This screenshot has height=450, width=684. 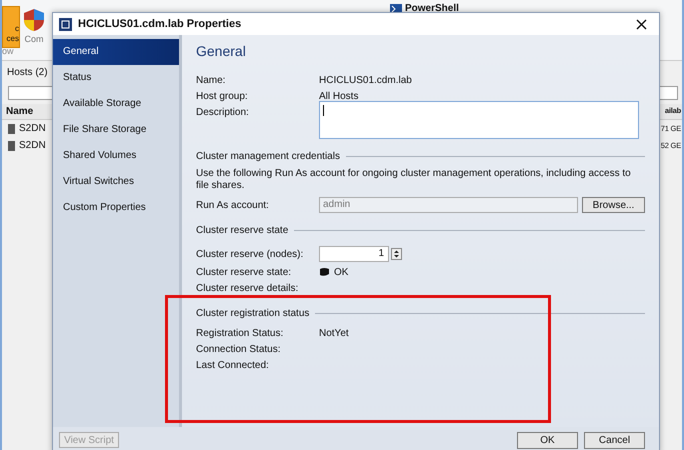 I want to click on field-label: Cluster reserve (nodes):, so click(x=250, y=254).